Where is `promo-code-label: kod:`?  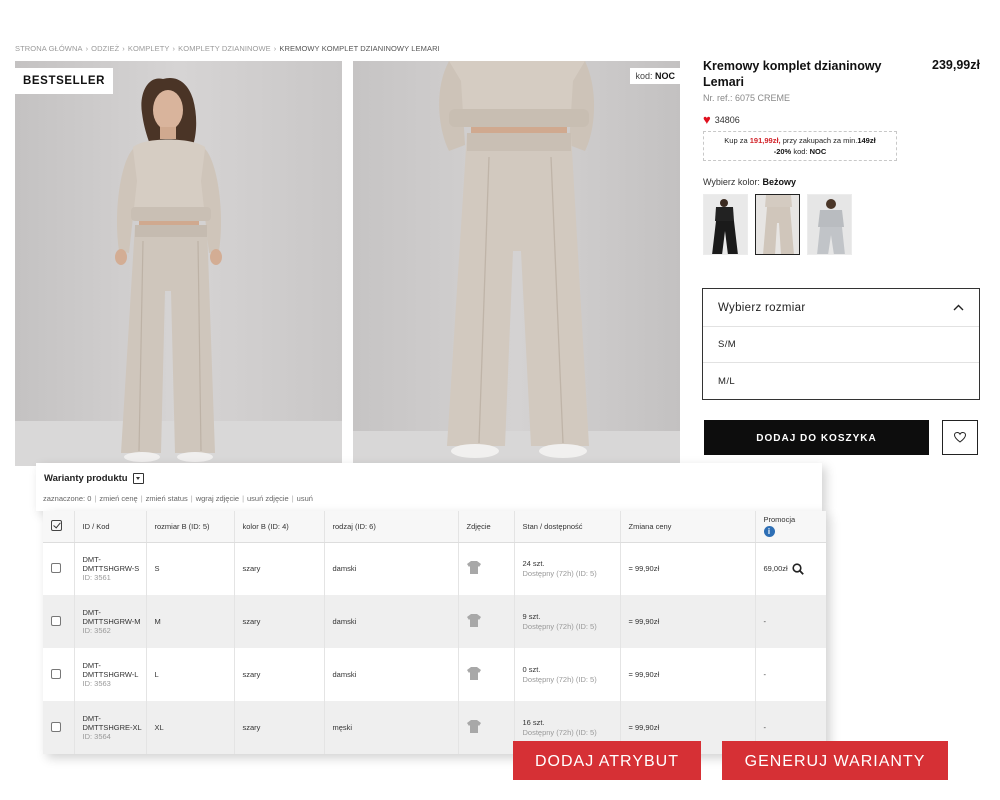 promo-code-label: kod: is located at coordinates (800, 151).